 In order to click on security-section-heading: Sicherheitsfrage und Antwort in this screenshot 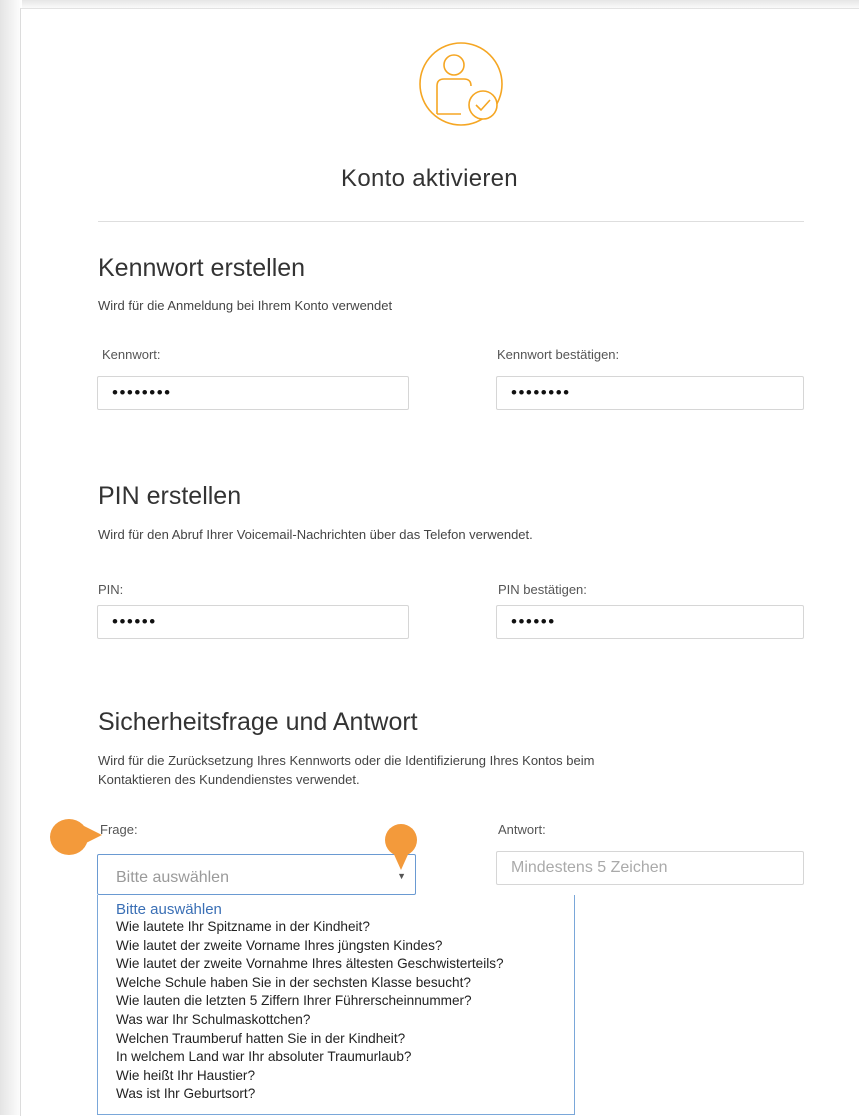, I will do `click(258, 722)`.